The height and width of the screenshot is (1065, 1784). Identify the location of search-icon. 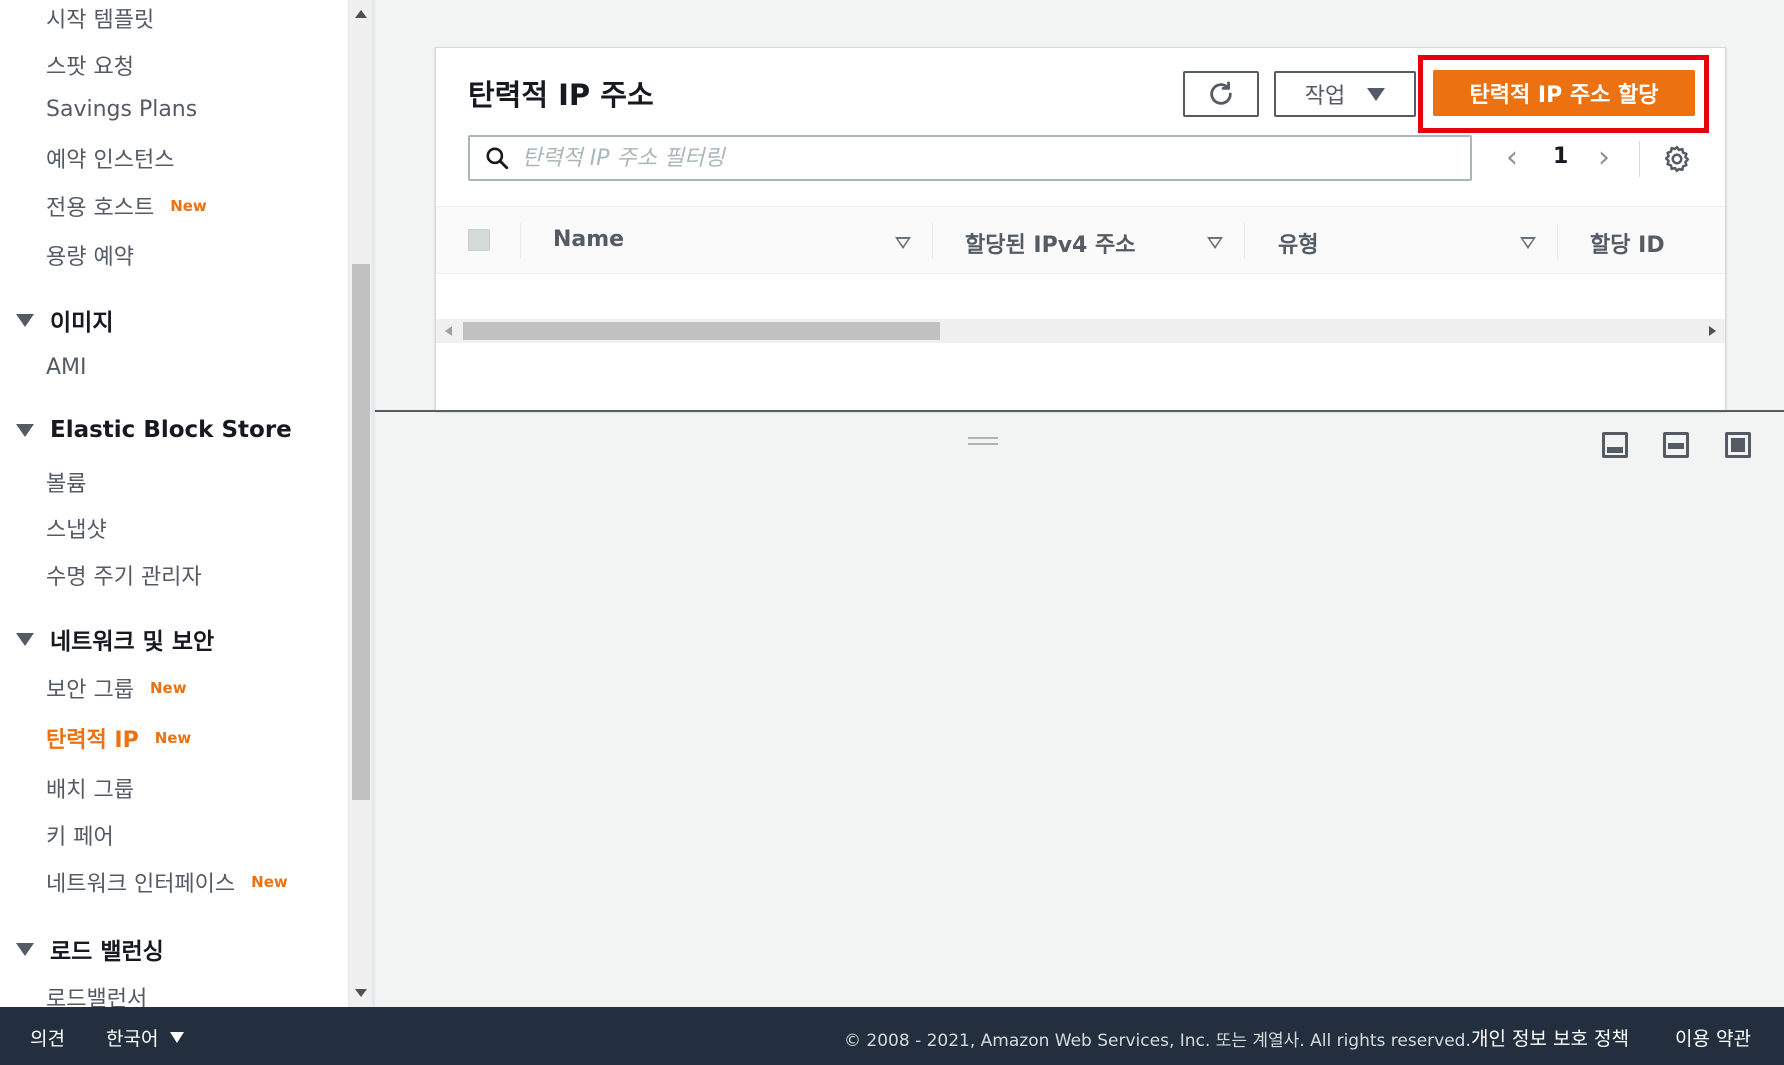
(497, 158).